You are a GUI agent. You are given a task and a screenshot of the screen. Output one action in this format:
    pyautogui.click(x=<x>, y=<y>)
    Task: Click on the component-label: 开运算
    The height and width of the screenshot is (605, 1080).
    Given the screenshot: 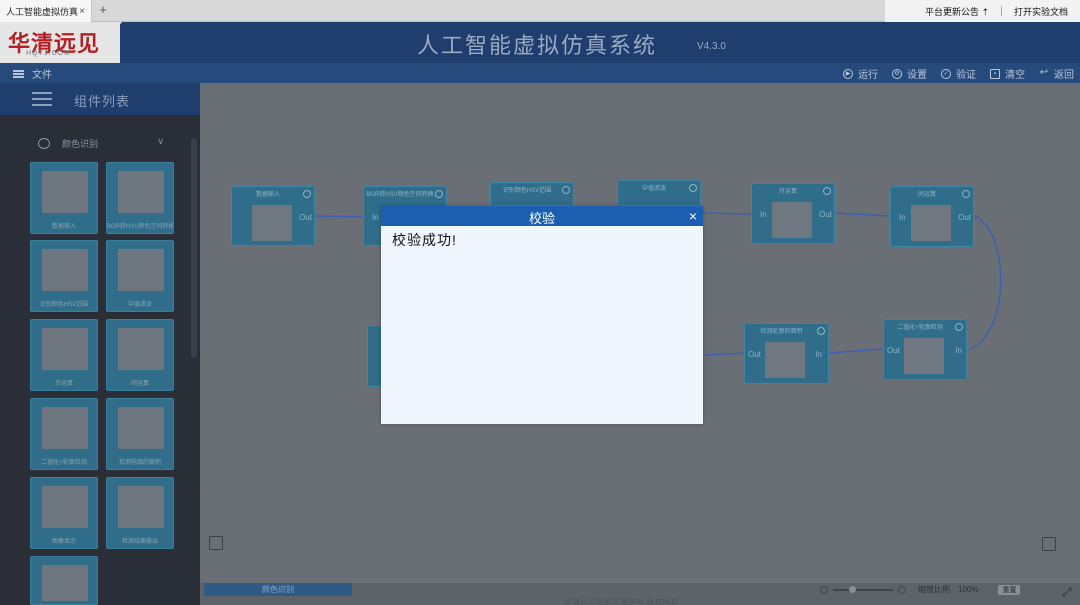 What is the action you would take?
    pyautogui.click(x=63, y=384)
    